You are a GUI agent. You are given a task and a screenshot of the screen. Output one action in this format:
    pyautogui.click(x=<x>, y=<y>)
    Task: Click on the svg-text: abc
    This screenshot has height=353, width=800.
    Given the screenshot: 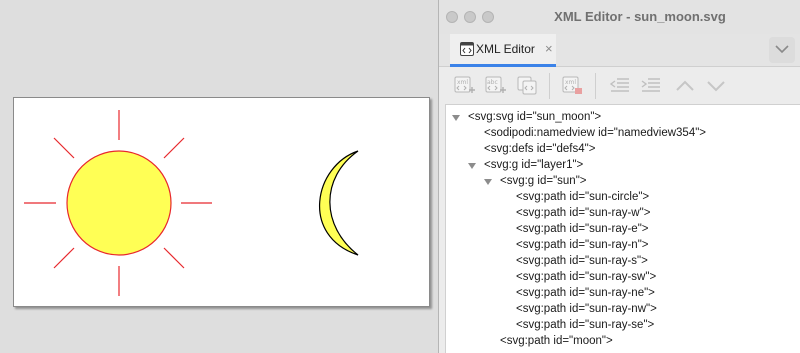 What is the action you would take?
    pyautogui.click(x=492, y=82)
    